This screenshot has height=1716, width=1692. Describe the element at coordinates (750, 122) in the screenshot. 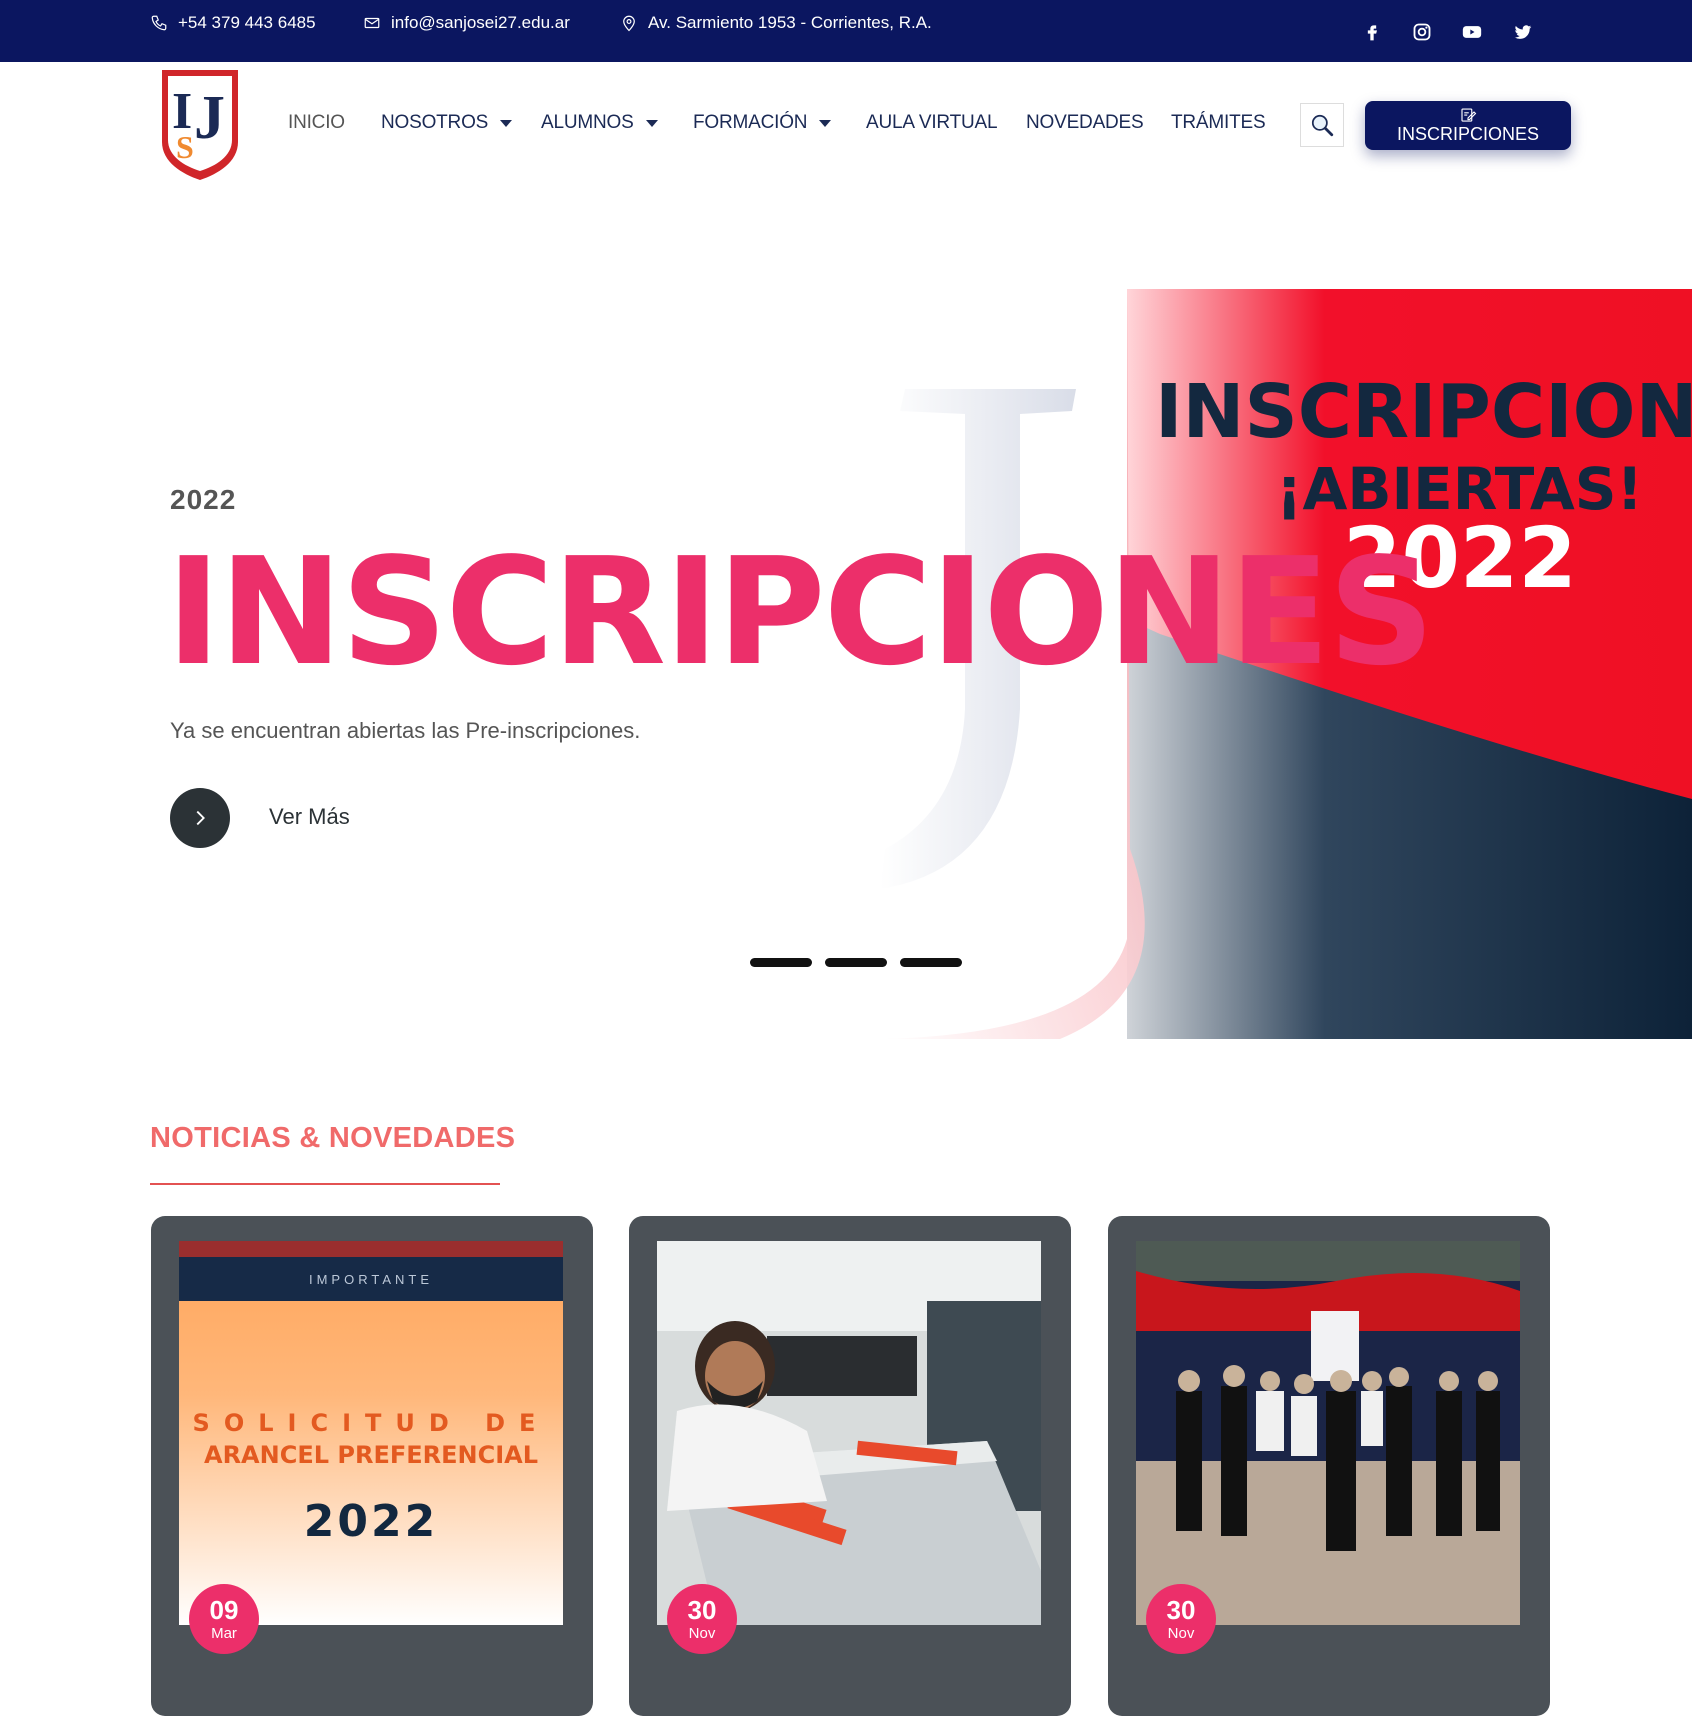

I see `nav-formacion-label: FORMACIÓN` at that location.